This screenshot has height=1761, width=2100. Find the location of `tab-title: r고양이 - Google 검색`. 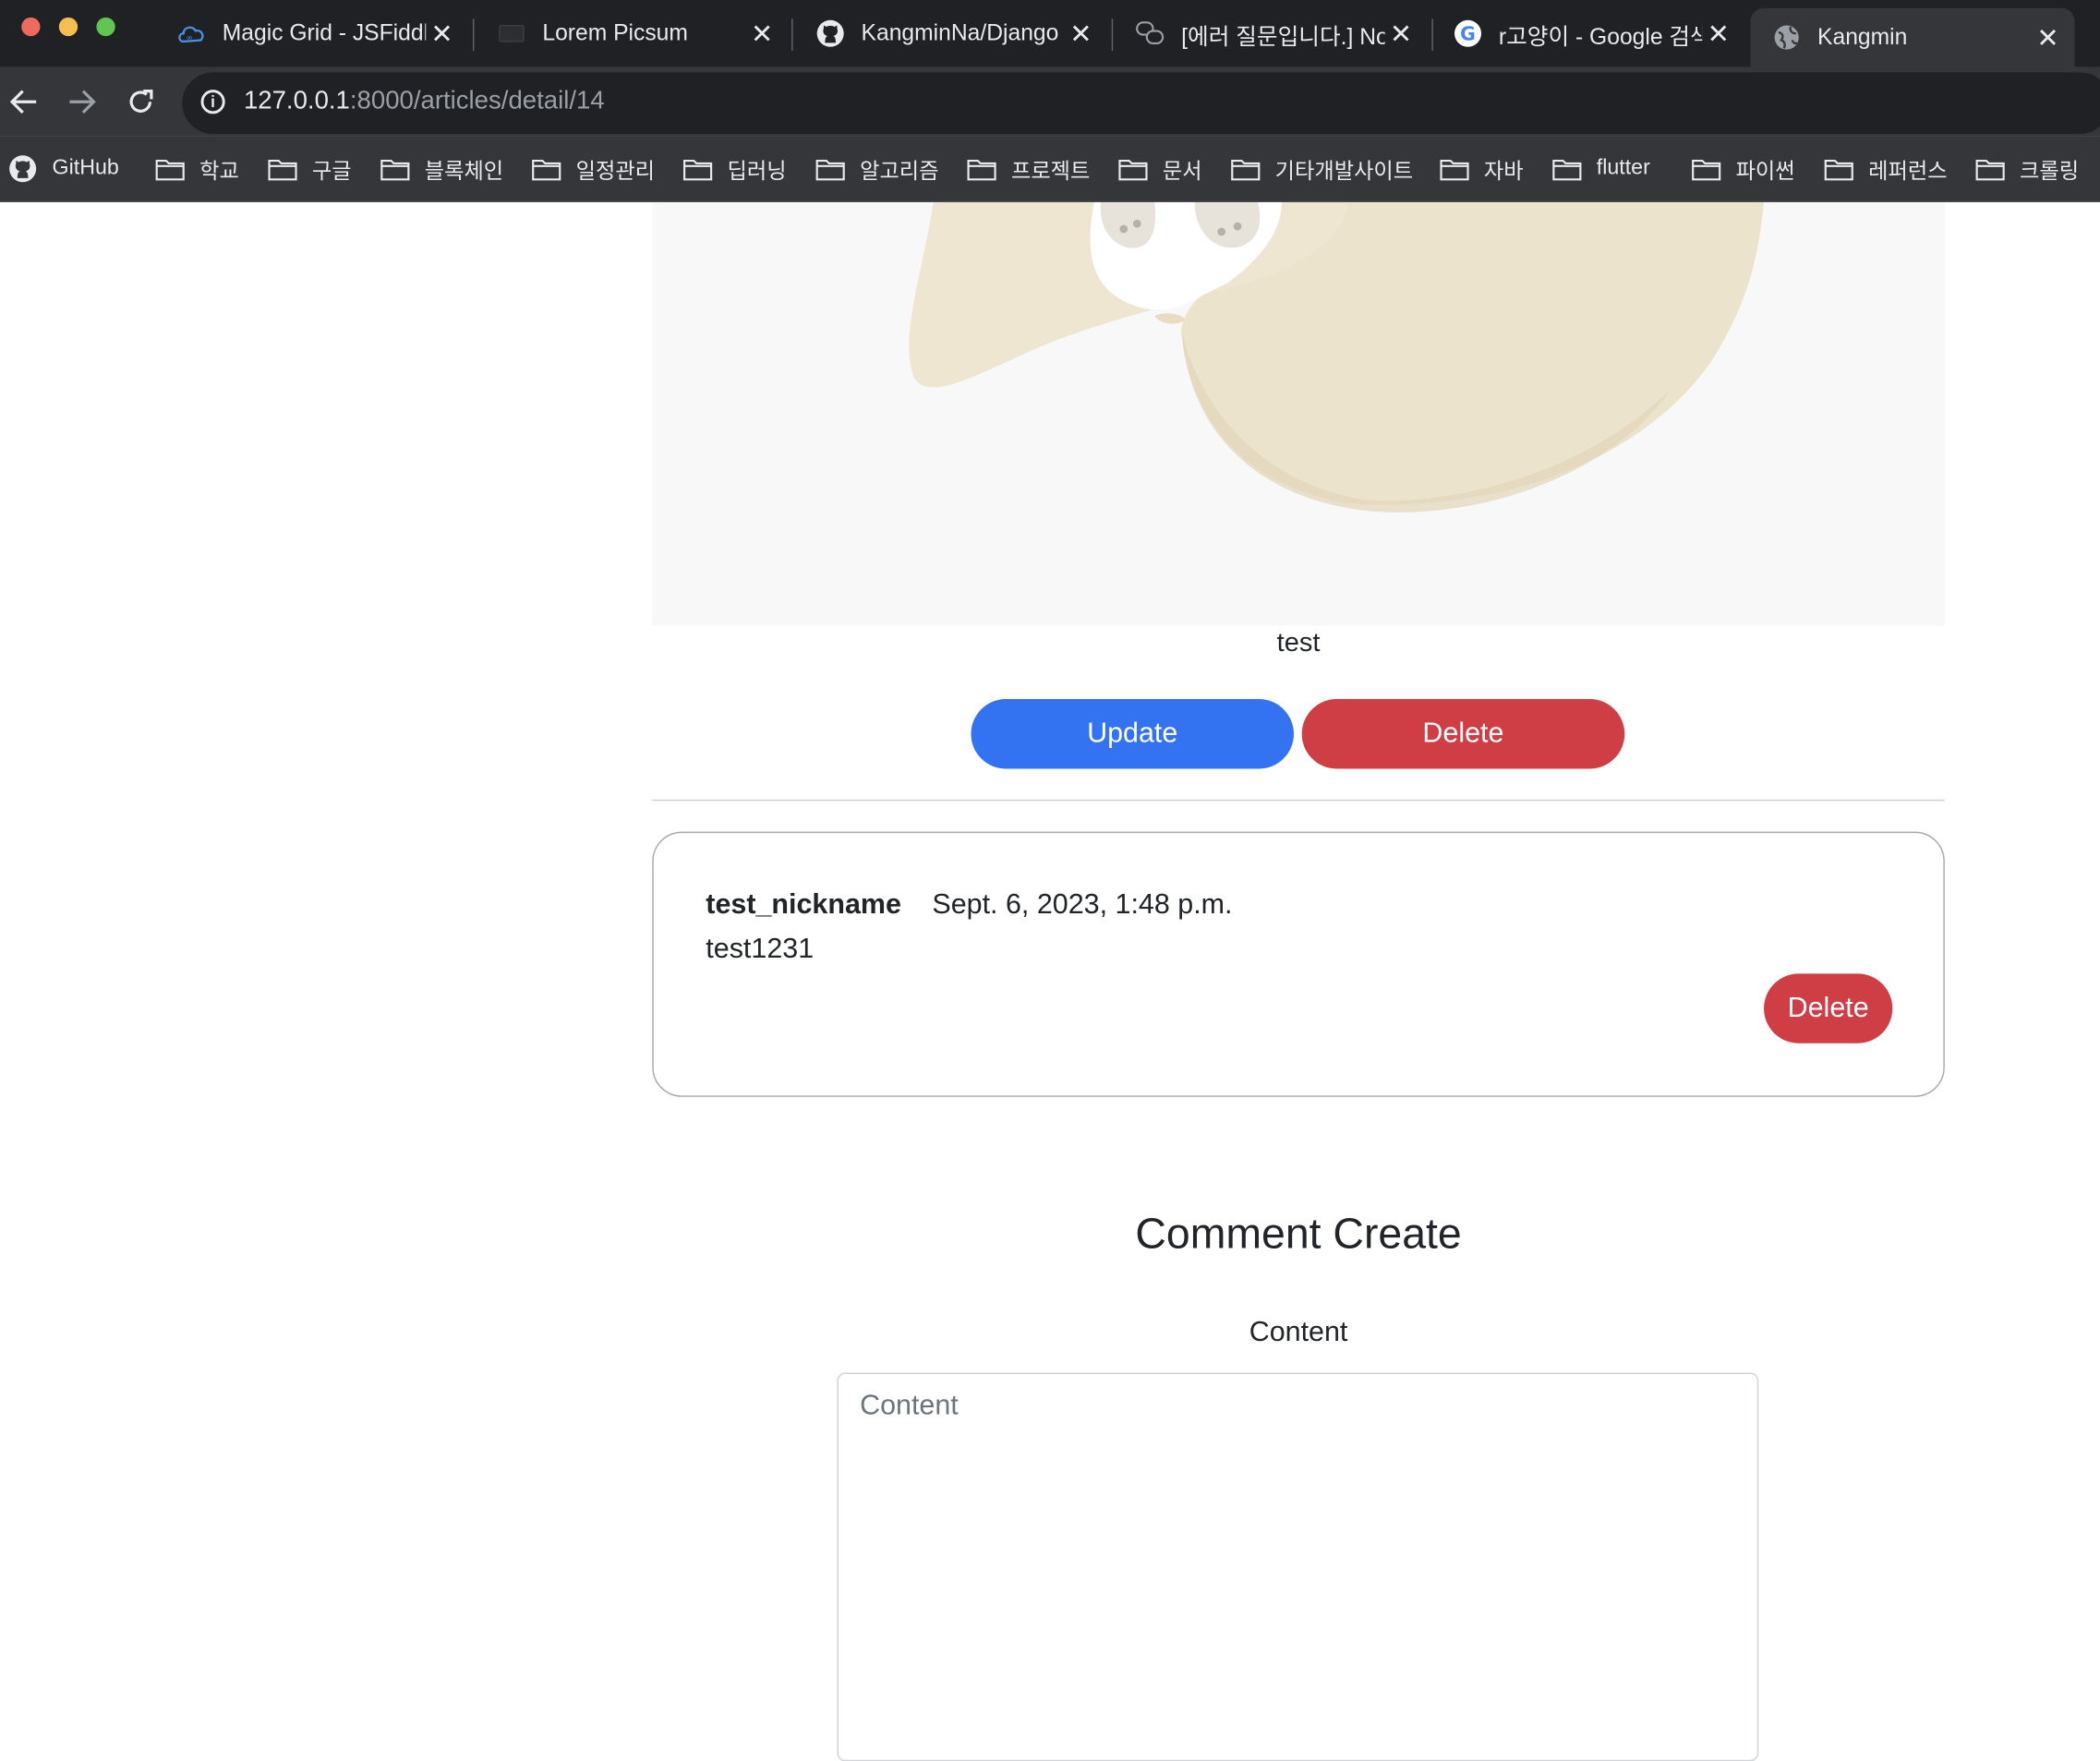

tab-title: r고양이 - Google 검색 is located at coordinates (1601, 36).